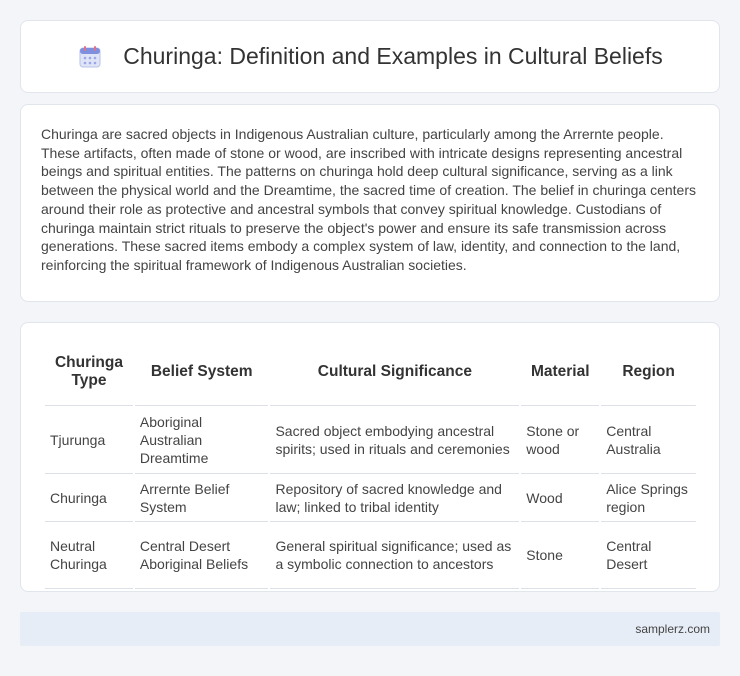 The height and width of the screenshot is (676, 740). I want to click on cell-type: Churinga, so click(89, 498).